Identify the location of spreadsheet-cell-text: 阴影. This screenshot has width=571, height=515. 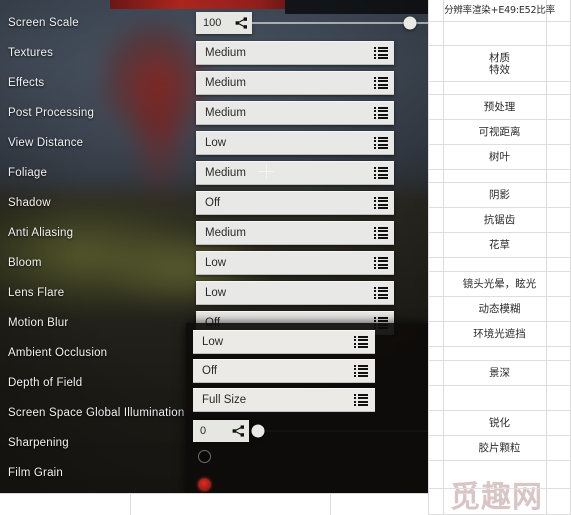
(499, 195).